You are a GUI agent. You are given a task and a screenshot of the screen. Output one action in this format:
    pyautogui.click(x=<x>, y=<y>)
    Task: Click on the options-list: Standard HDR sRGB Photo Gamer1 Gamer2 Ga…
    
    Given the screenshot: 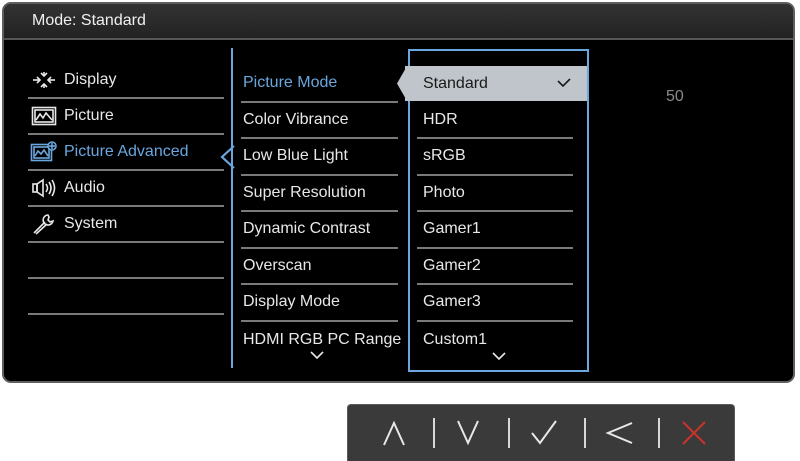 What is the action you would take?
    pyautogui.click(x=495, y=212)
    